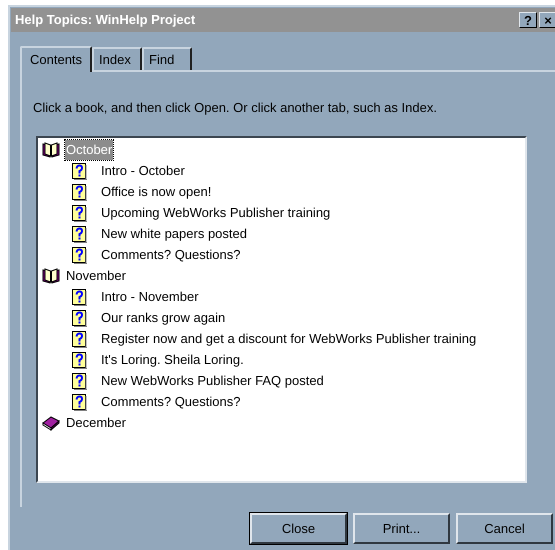 This screenshot has width=555, height=550. What do you see at coordinates (143, 171) in the screenshot?
I see `topic-item: Intro - October` at bounding box center [143, 171].